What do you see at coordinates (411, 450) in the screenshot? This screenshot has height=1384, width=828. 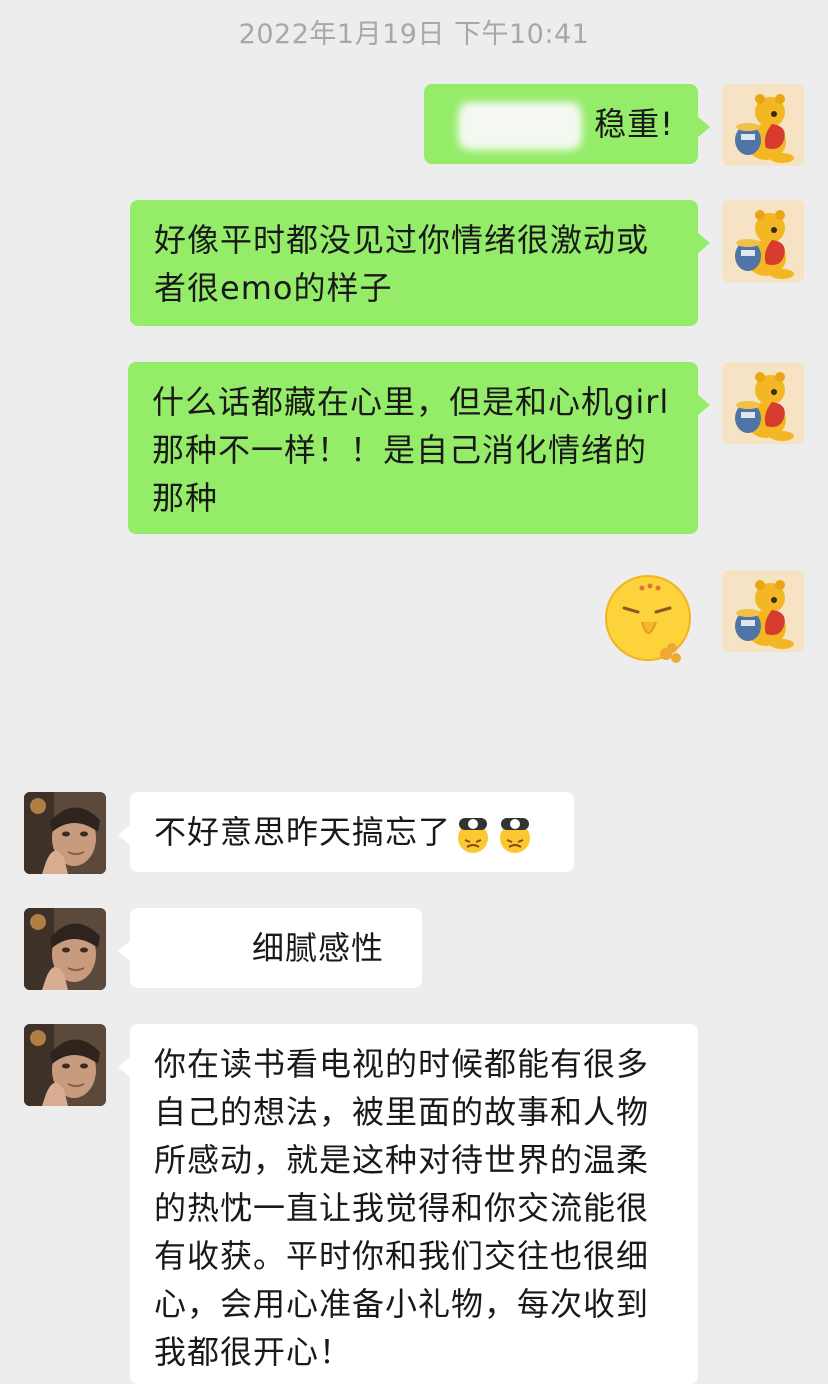 I see `message-text: 什么话都藏在心里，但是和心机girl那种不一样！！是自己消化情绪的那种` at bounding box center [411, 450].